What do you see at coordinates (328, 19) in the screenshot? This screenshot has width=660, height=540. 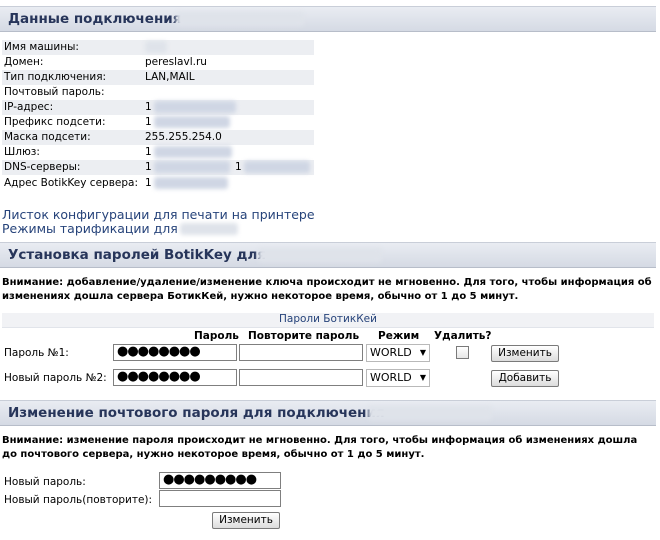 I see `connection-header: Данные подключения` at bounding box center [328, 19].